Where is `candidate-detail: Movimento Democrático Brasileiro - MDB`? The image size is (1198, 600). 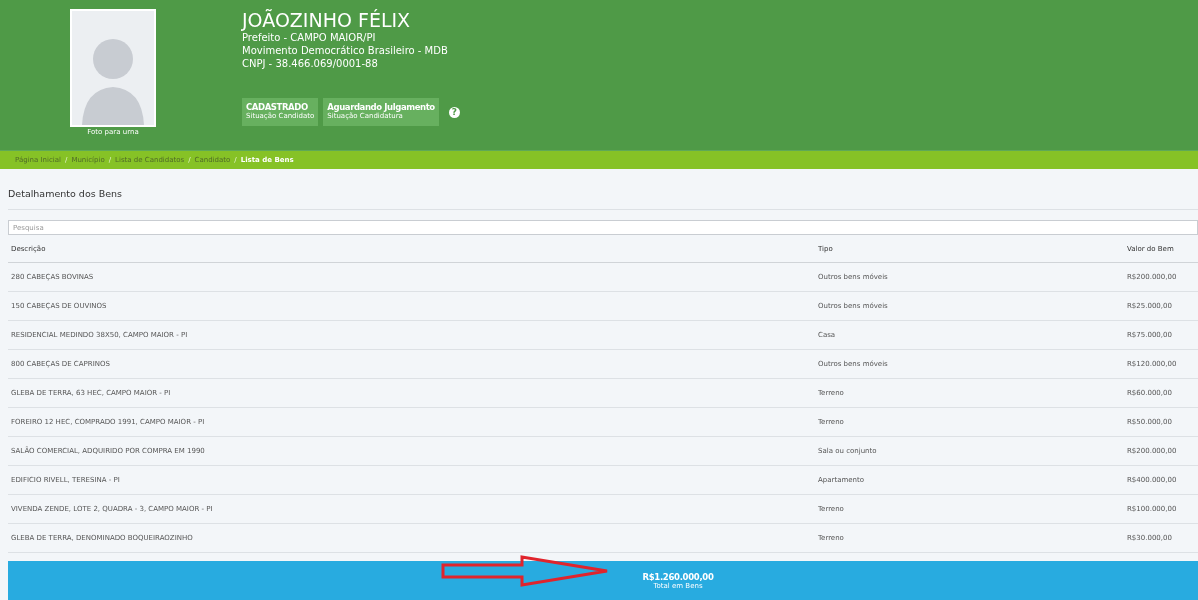 candidate-detail: Movimento Democrático Brasileiro - MDB is located at coordinates (345, 50).